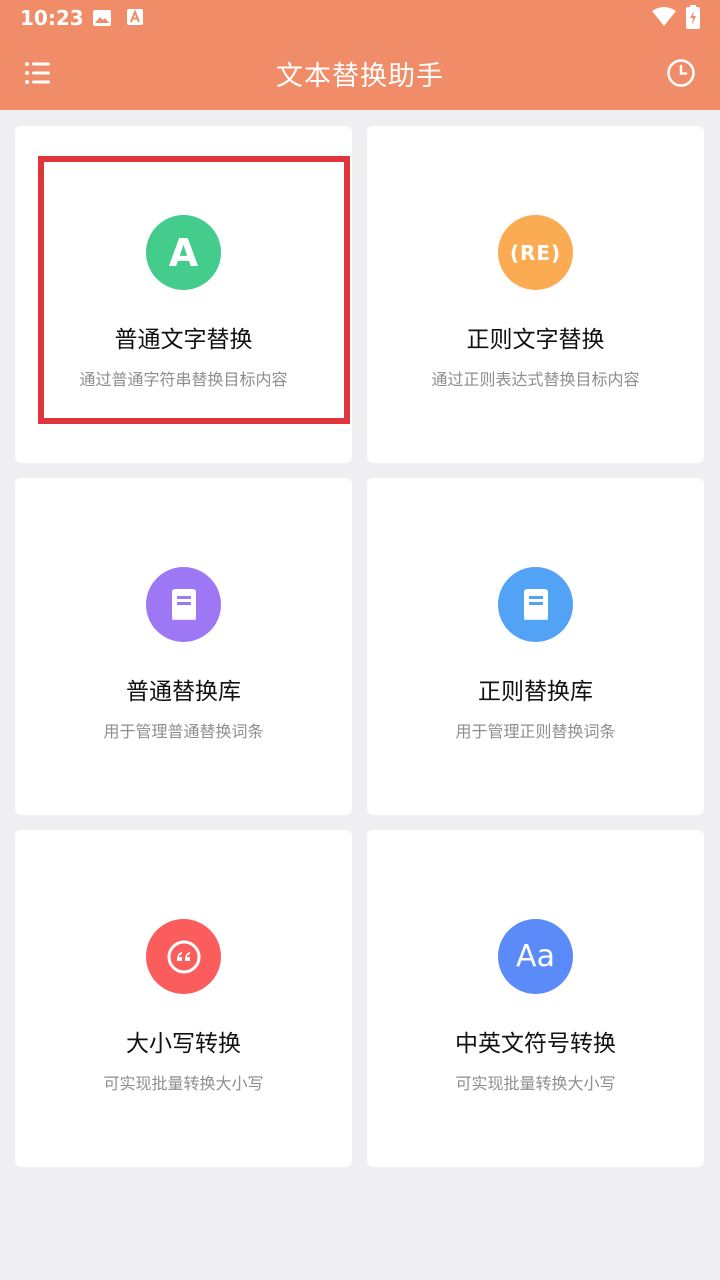 This screenshot has height=1280, width=720. I want to click on card-title: 普通文字替换, so click(183, 340).